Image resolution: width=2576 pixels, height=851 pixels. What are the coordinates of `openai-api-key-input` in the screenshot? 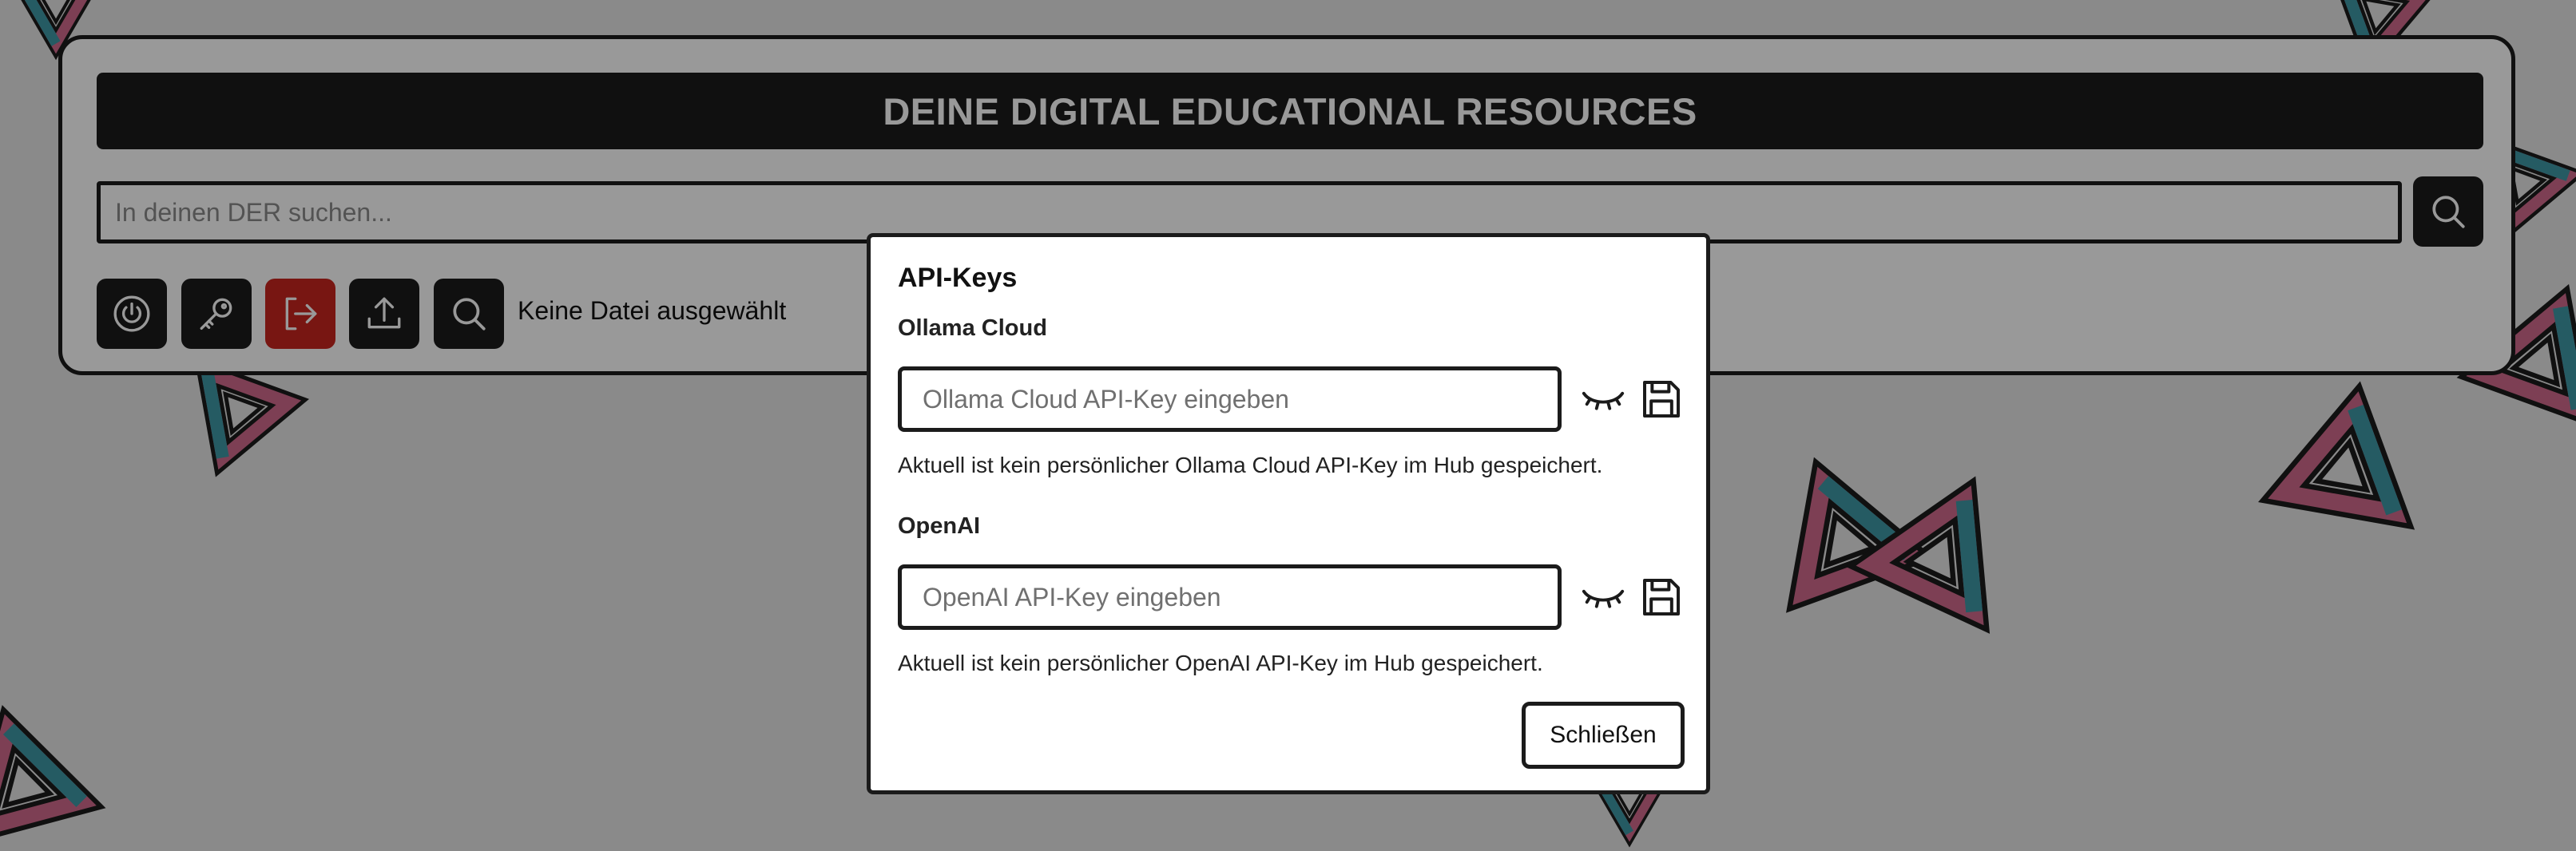 It's located at (1230, 597).